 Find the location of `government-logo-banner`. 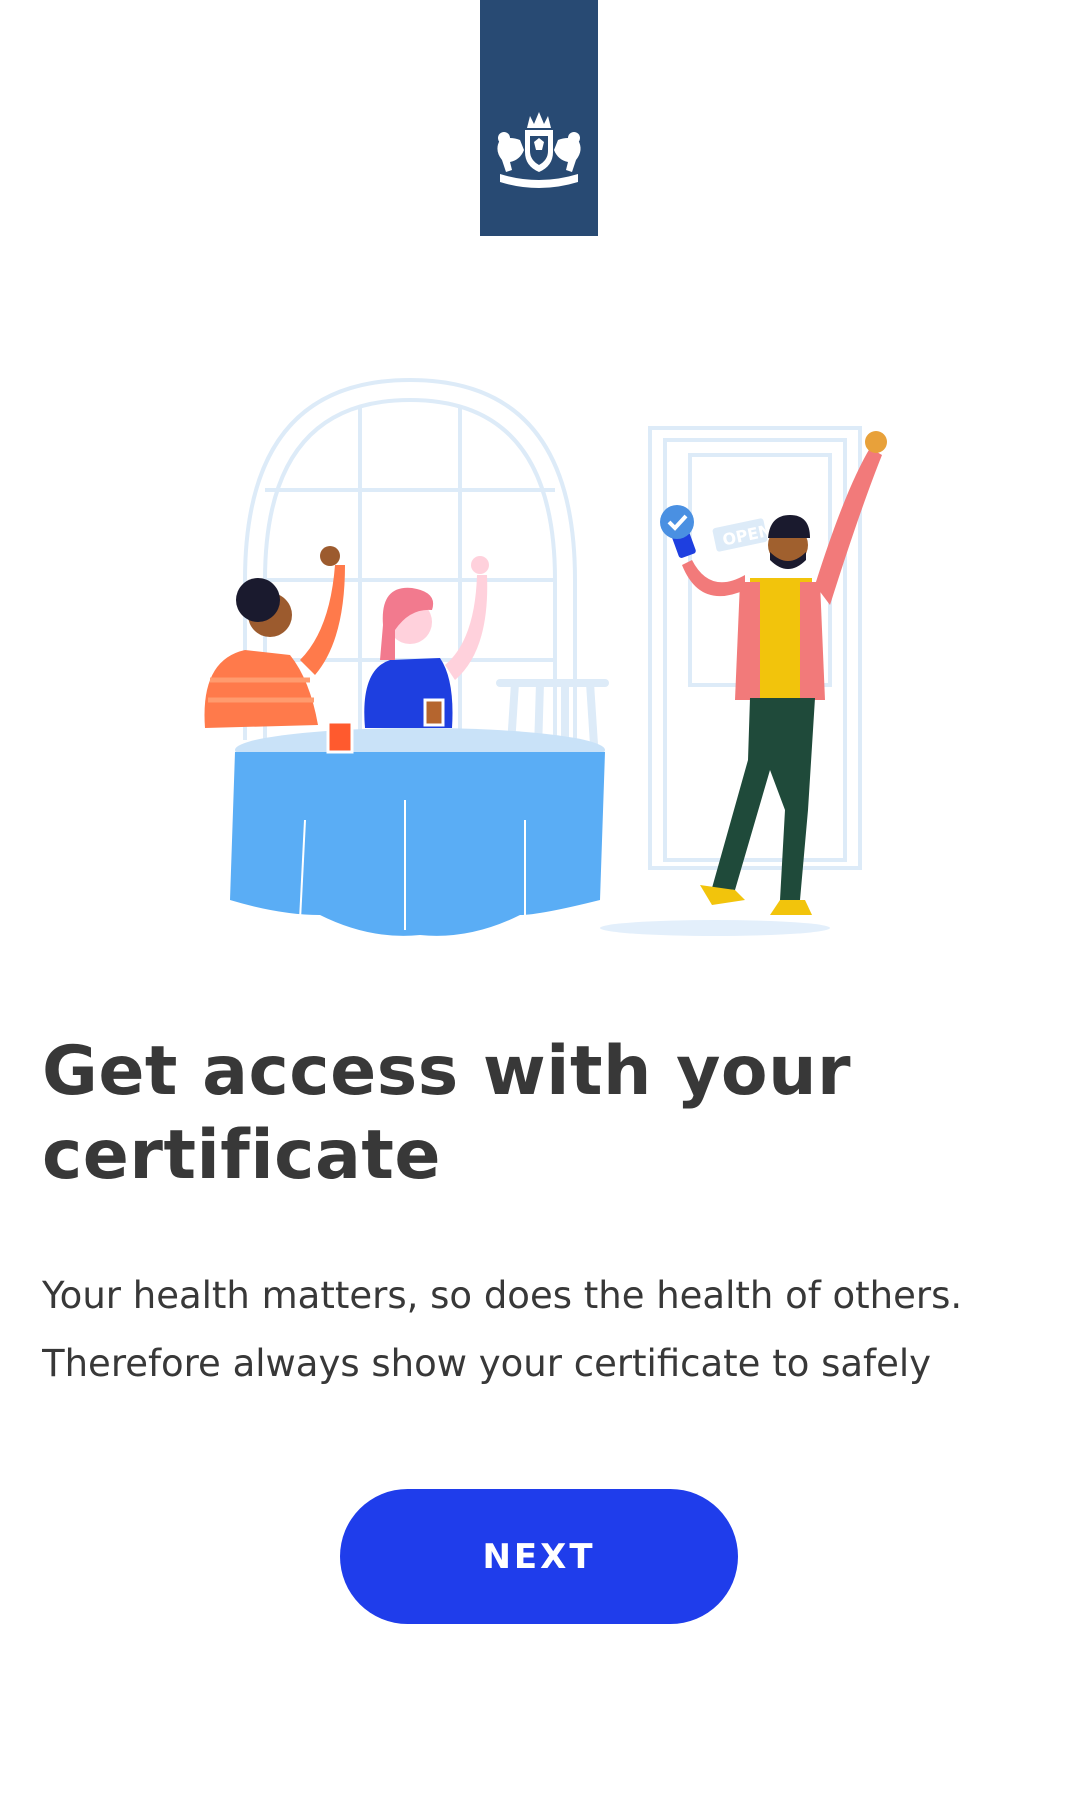

government-logo-banner is located at coordinates (539, 118).